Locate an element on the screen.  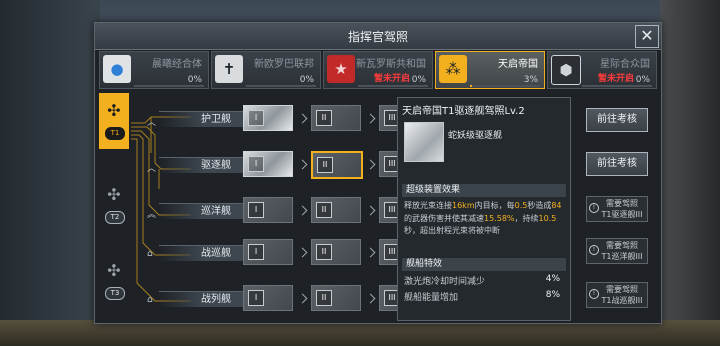
faction-name: 晨曦经合体 is located at coordinates (177, 64).